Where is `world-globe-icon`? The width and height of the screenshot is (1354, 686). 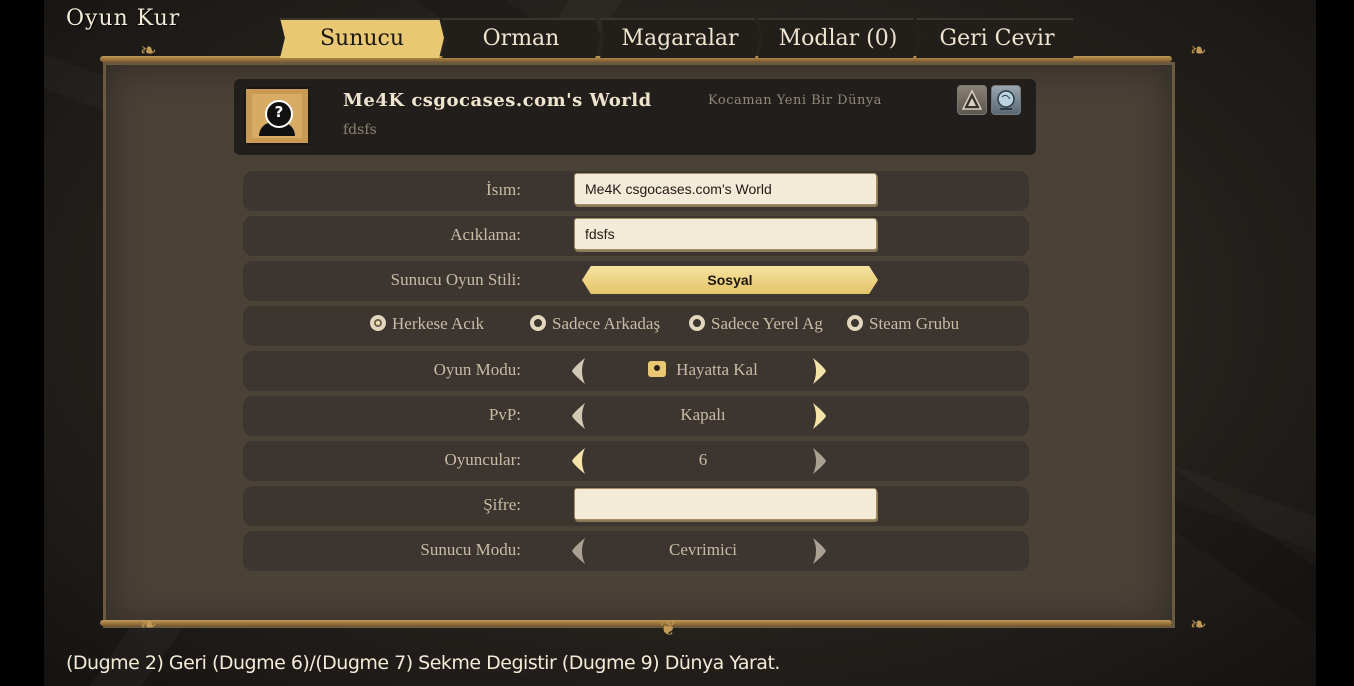 world-globe-icon is located at coordinates (1006, 100).